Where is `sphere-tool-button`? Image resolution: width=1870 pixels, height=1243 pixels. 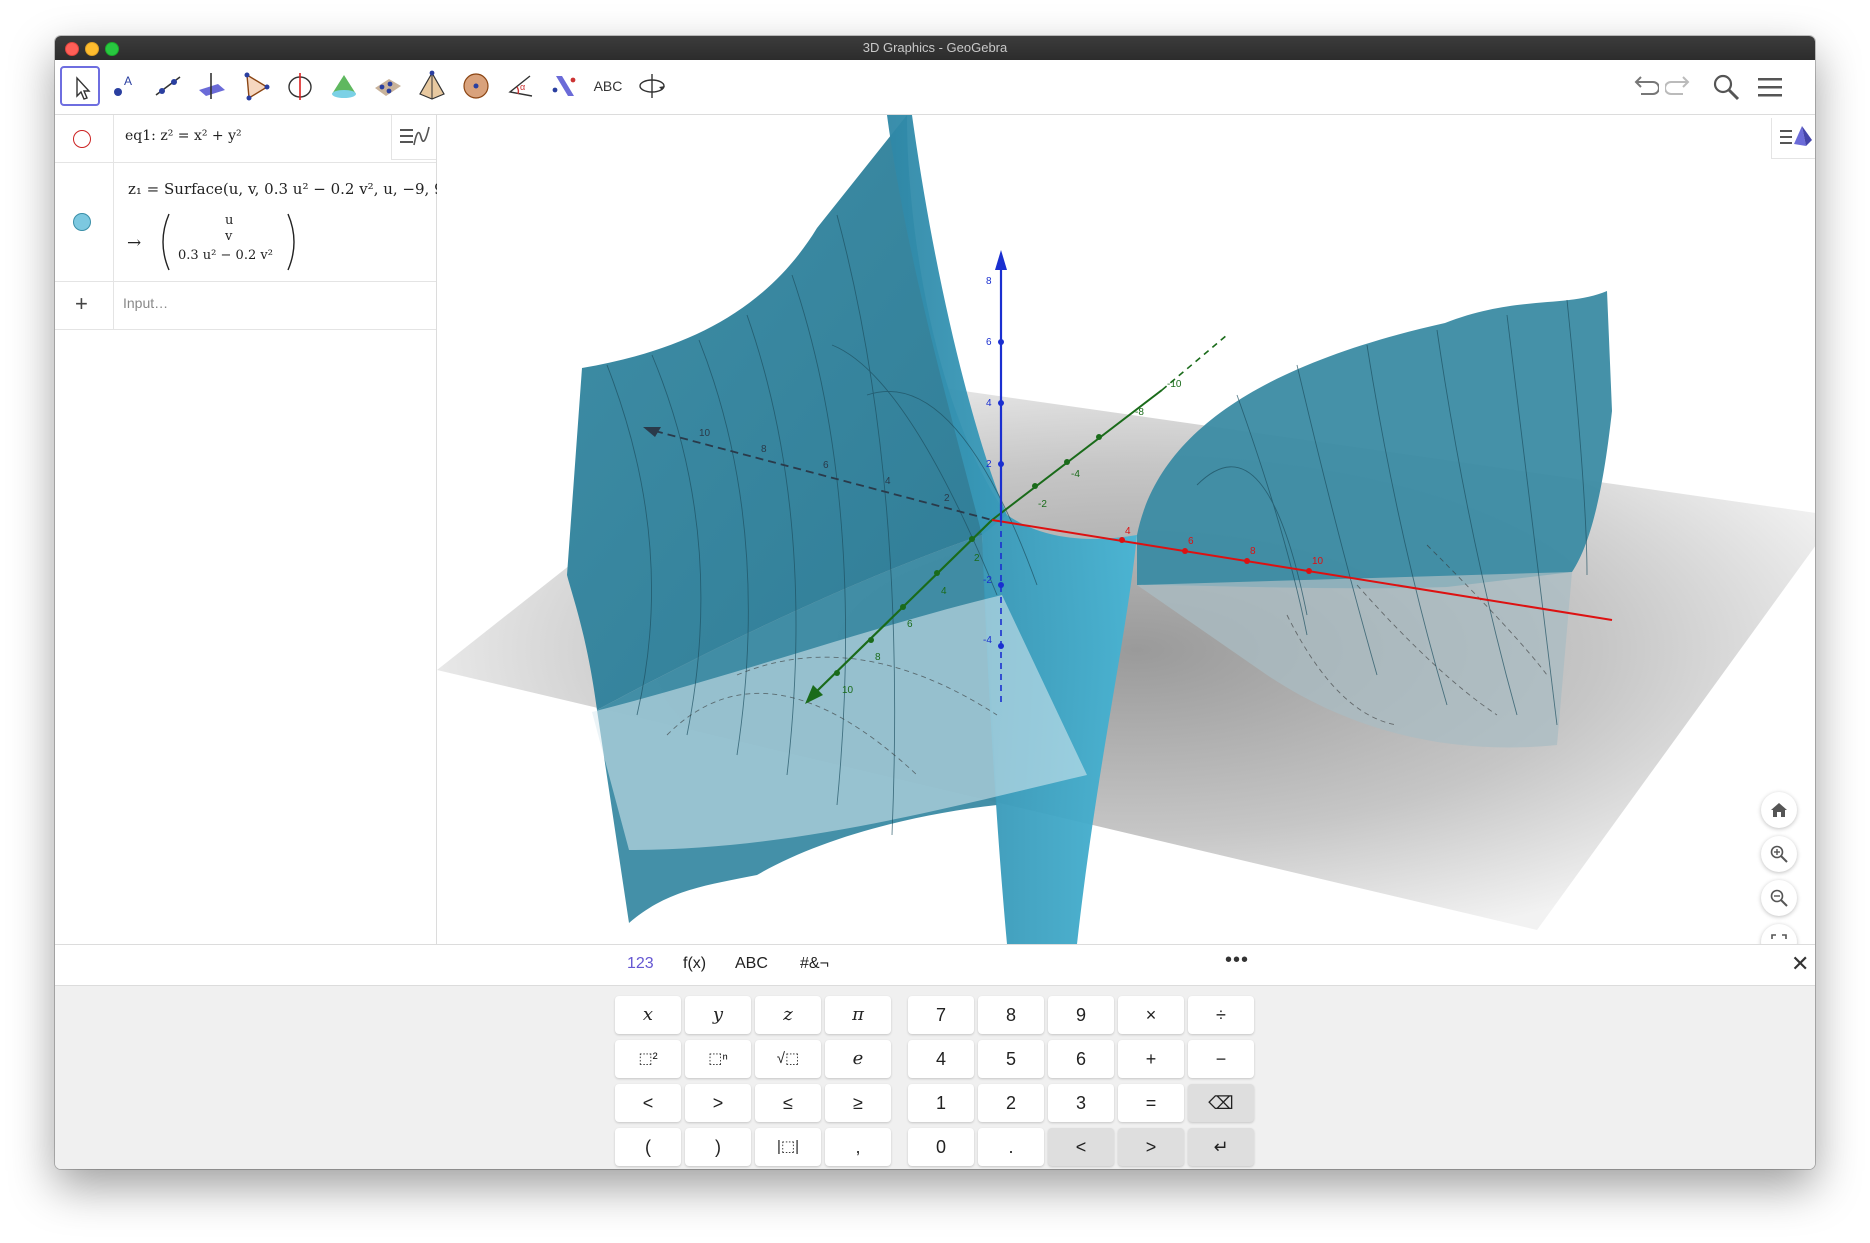 sphere-tool-button is located at coordinates (476, 86).